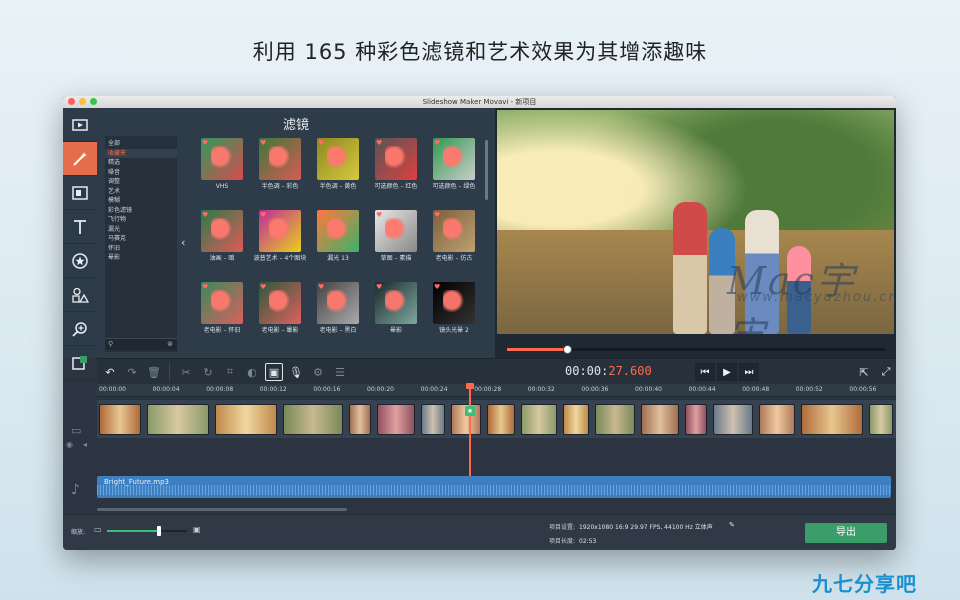 The height and width of the screenshot is (600, 960). Describe the element at coordinates (396, 316) in the screenshot. I see `filter-thumbnail: ♥ 晕影` at that location.